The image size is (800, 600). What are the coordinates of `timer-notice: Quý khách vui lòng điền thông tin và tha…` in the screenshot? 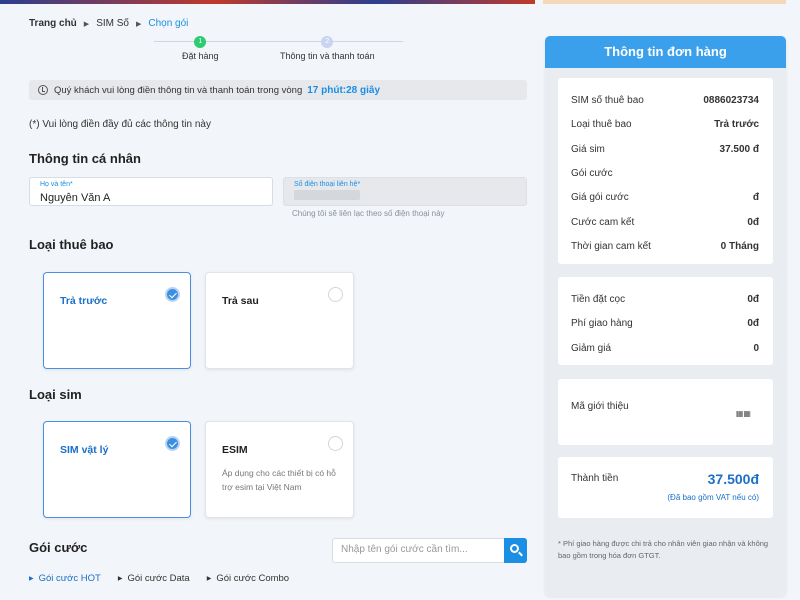 It's located at (278, 90).